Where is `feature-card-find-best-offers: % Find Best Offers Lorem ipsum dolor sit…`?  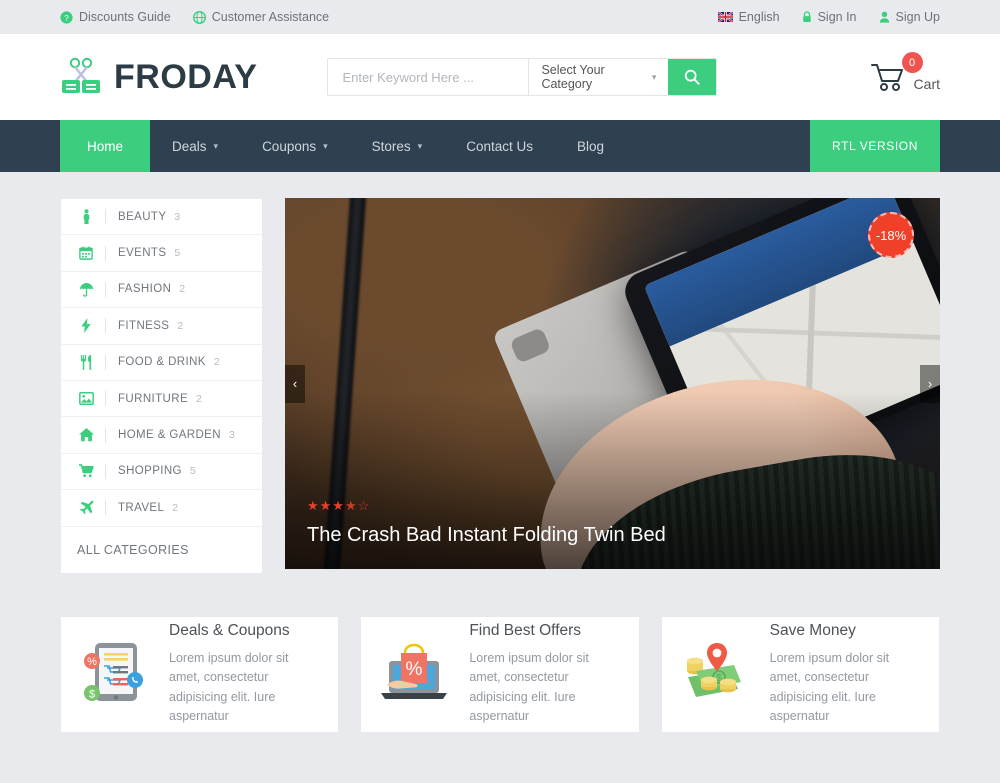
feature-card-find-best-offers: % Find Best Offers Lorem ipsum dolor sit… is located at coordinates (500, 674).